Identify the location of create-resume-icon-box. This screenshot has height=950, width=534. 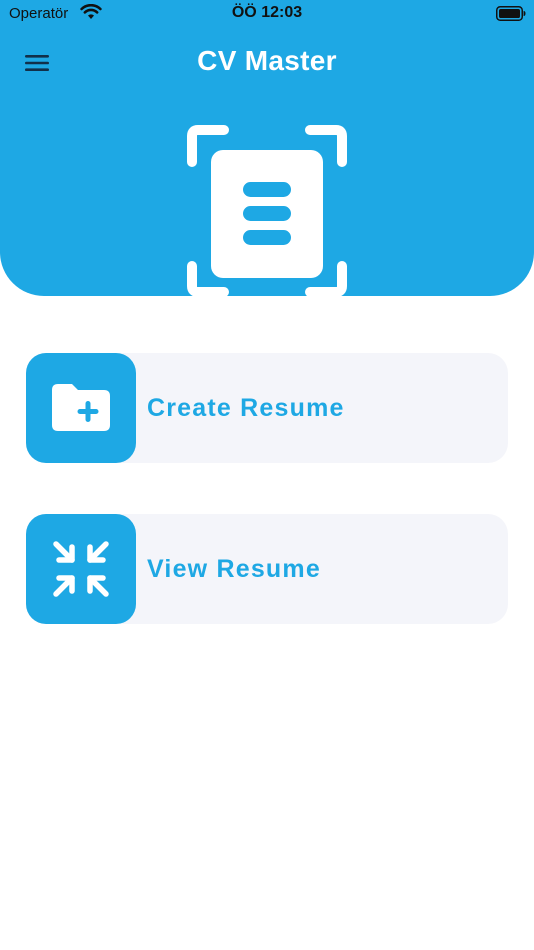
(81, 408).